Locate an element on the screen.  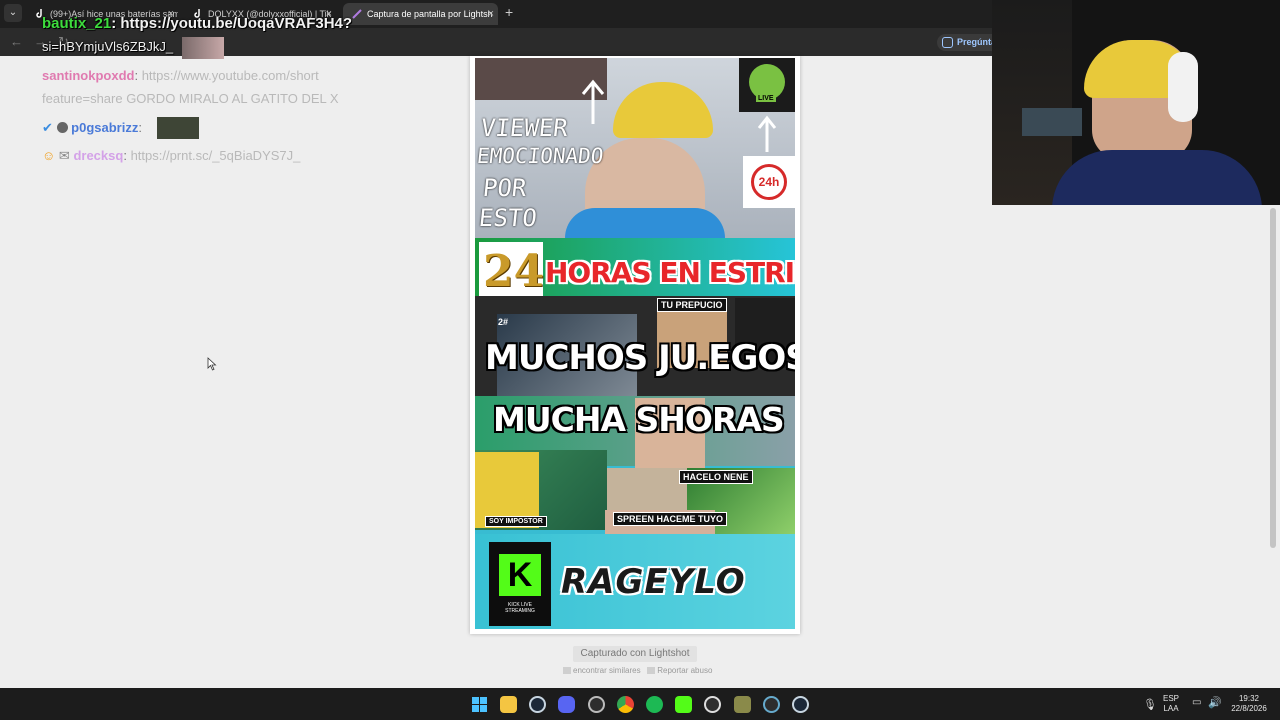
chat-message: bautix_21: https://youtu.be/UoqaVRAF3H4? is located at coordinates (197, 23).